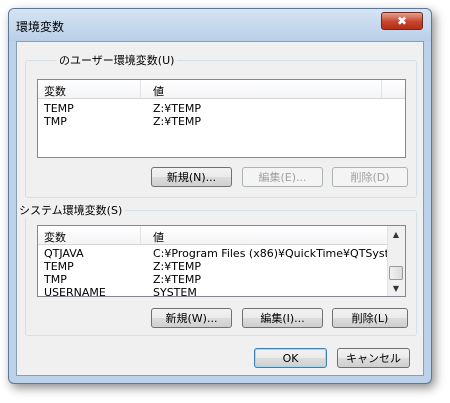  What do you see at coordinates (373, 358) in the screenshot?
I see `cancel-button: キャンセル` at bounding box center [373, 358].